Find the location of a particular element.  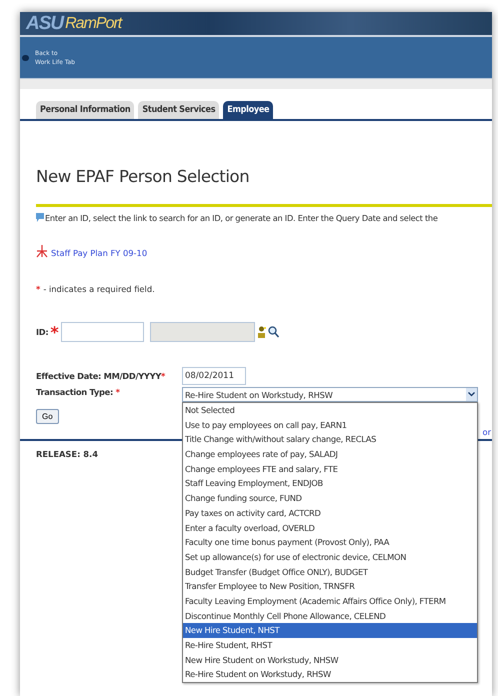

go-button: Go is located at coordinates (47, 416).